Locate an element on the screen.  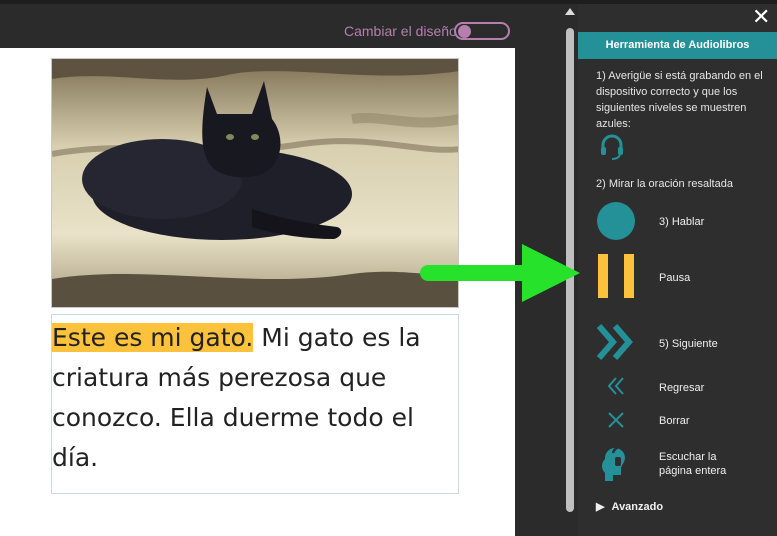
listen-label-line1: Escuchar la is located at coordinates (688, 457).